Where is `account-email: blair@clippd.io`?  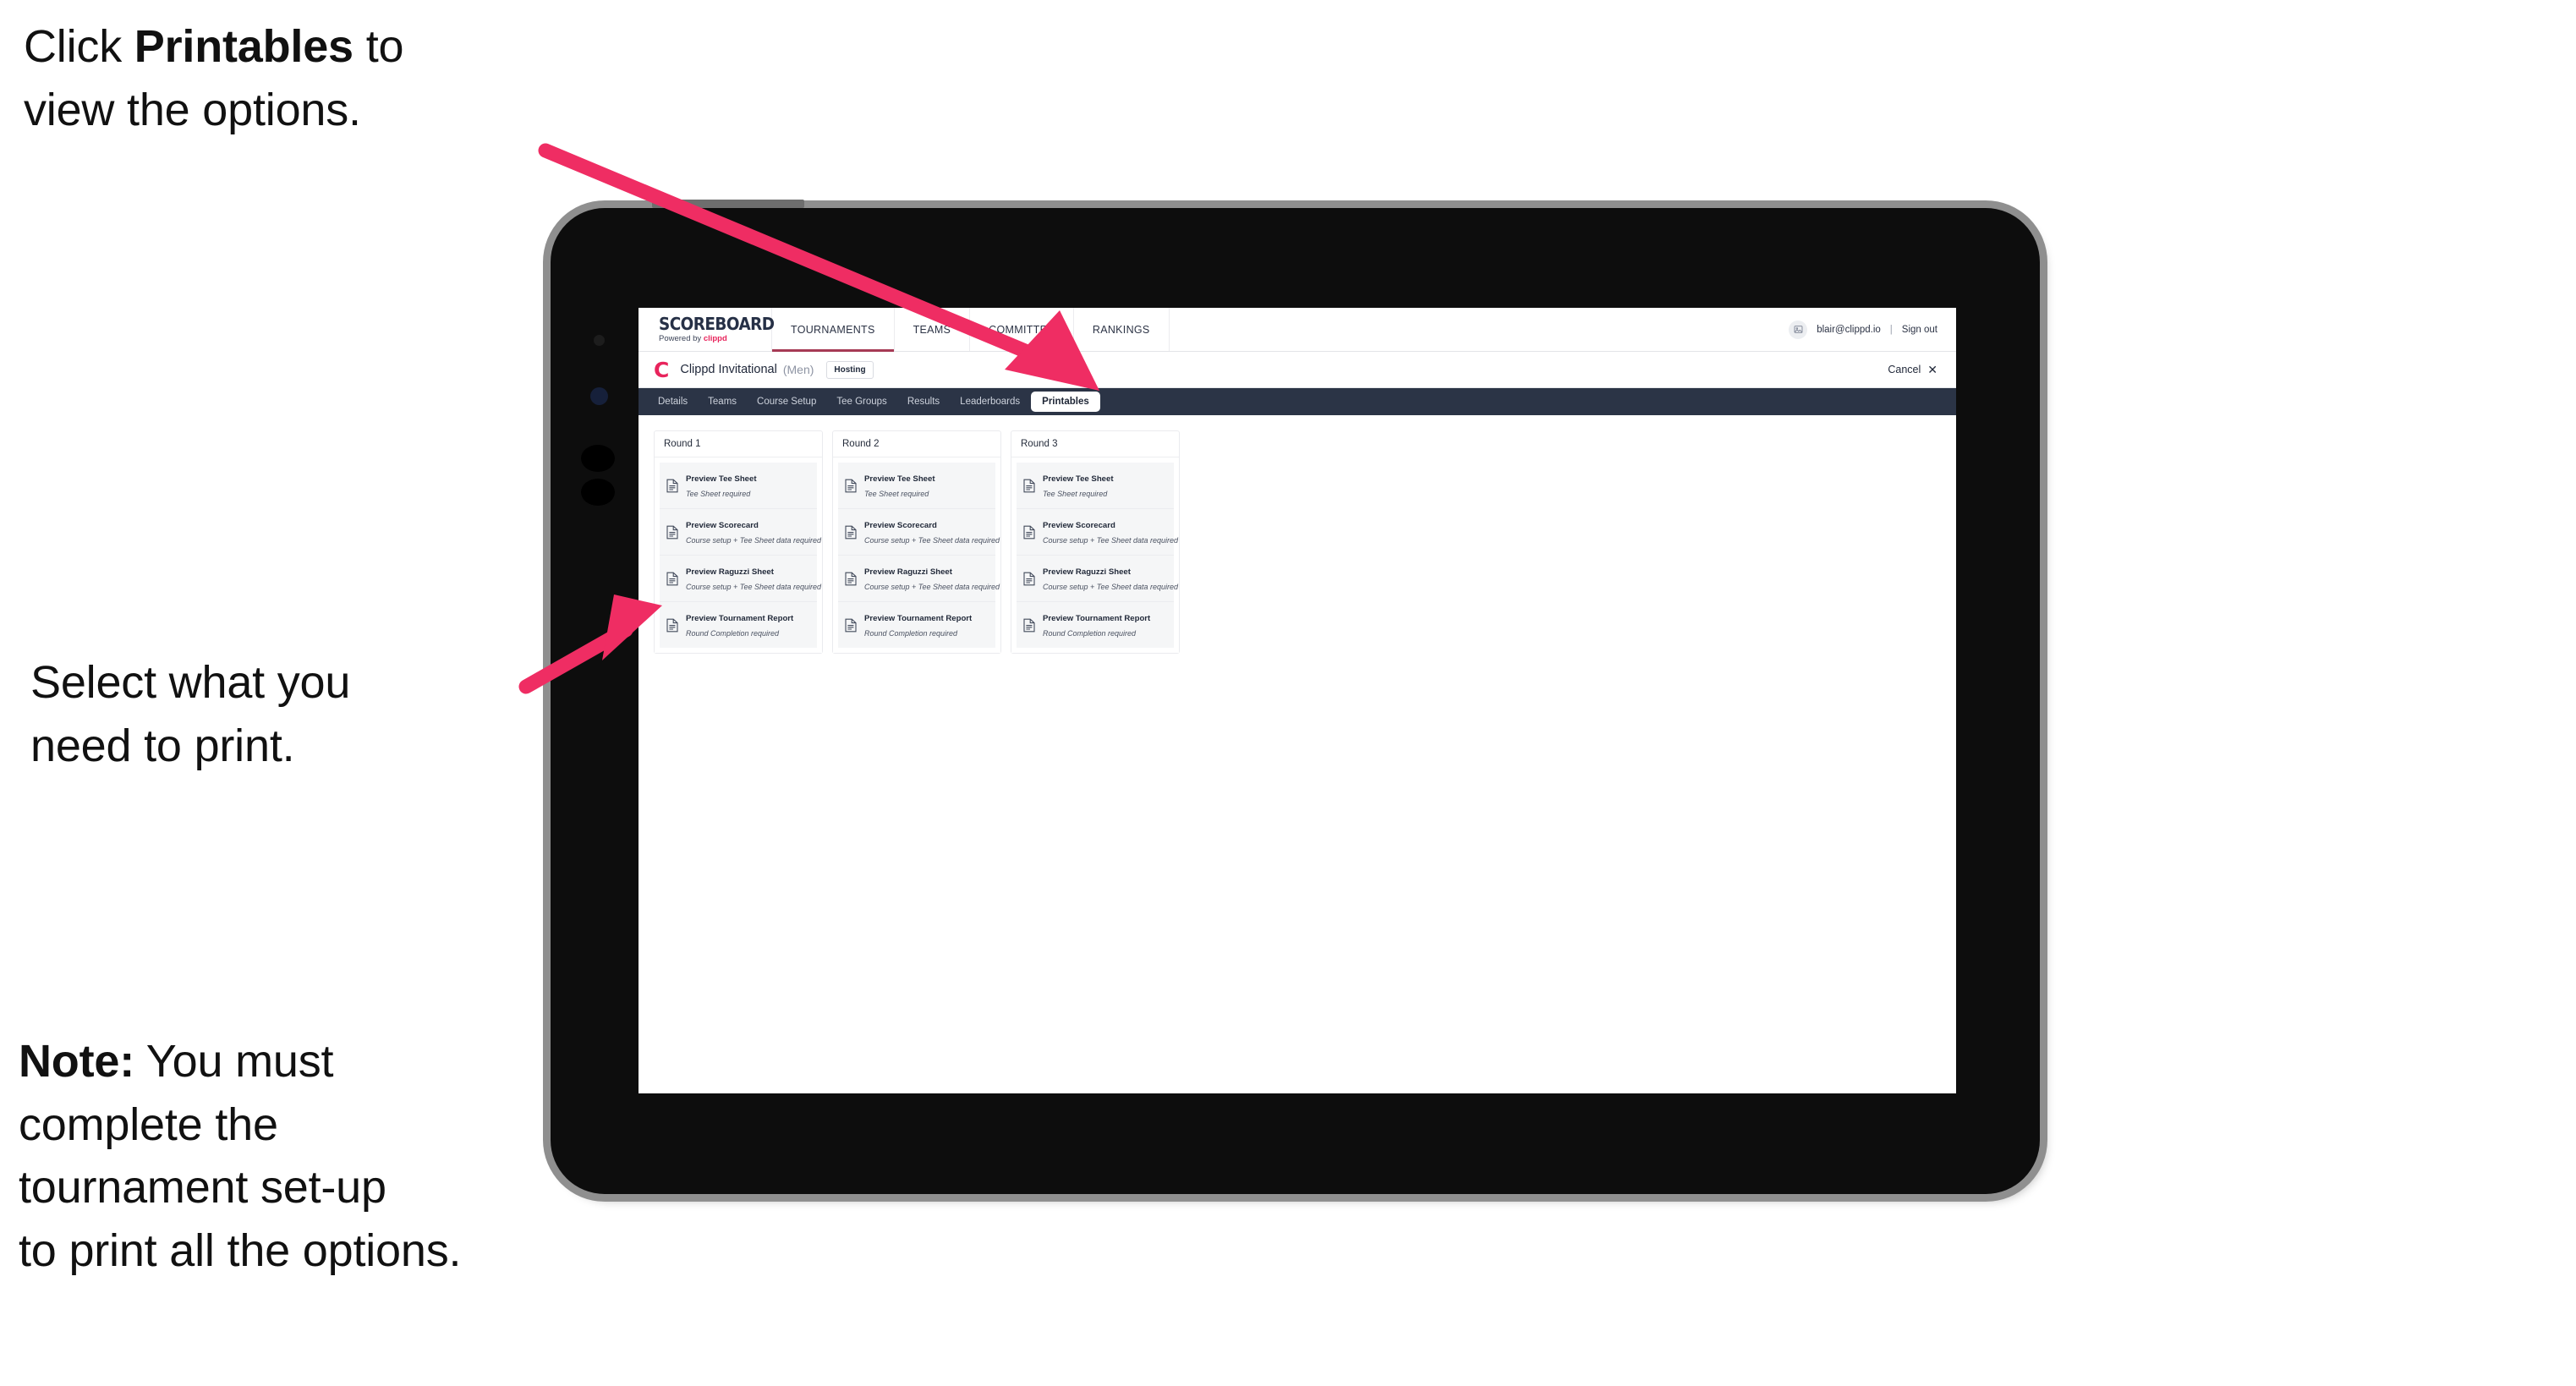
account-email: blair@clippd.io is located at coordinates (1849, 329).